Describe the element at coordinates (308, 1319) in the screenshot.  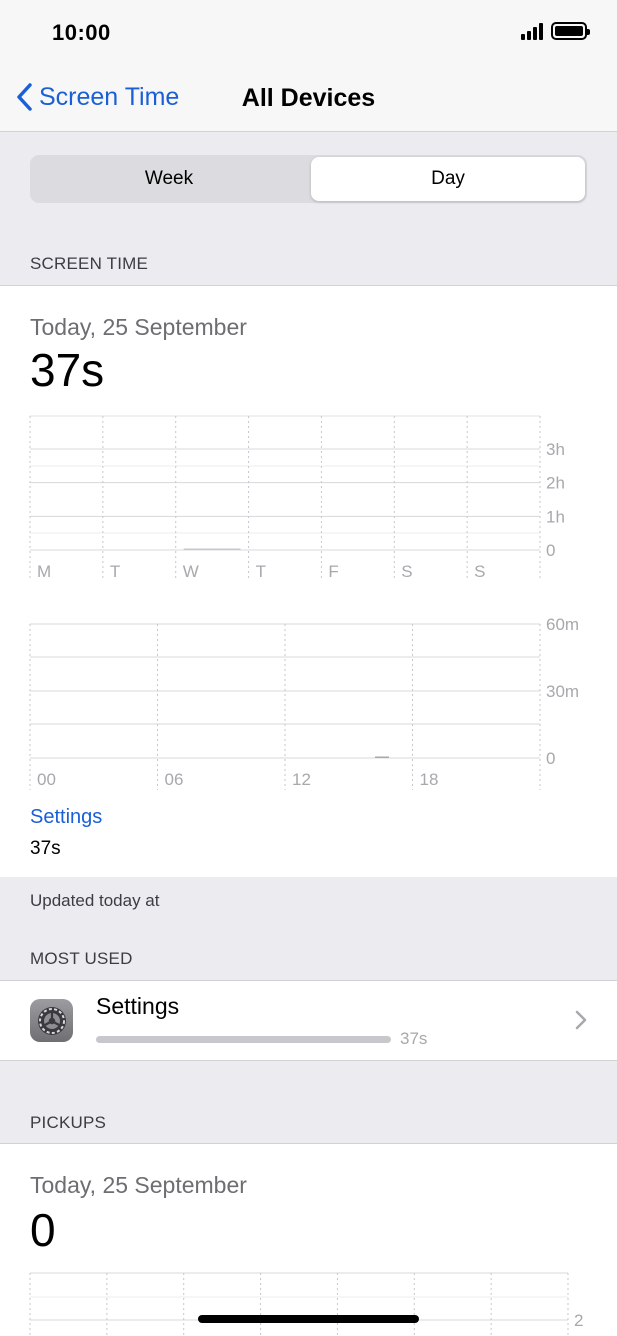
I see `home-indicator` at that location.